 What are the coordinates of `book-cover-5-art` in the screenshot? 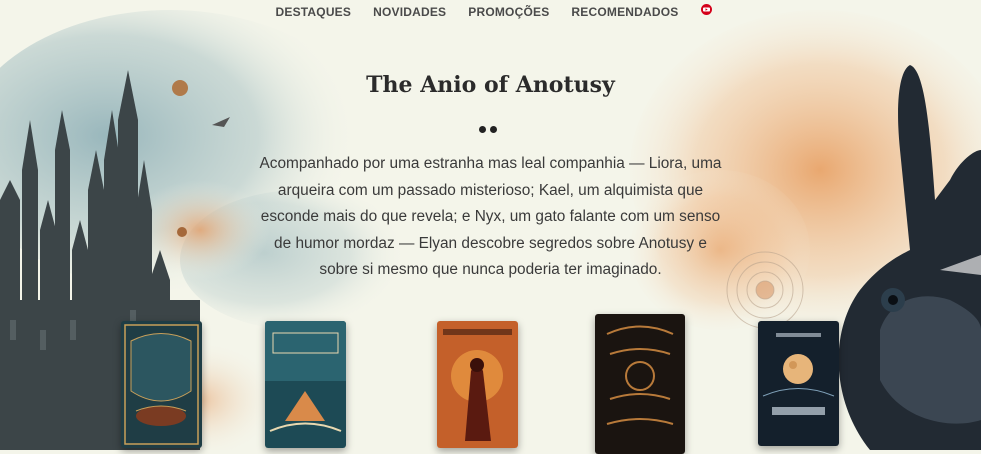 It's located at (798, 383).